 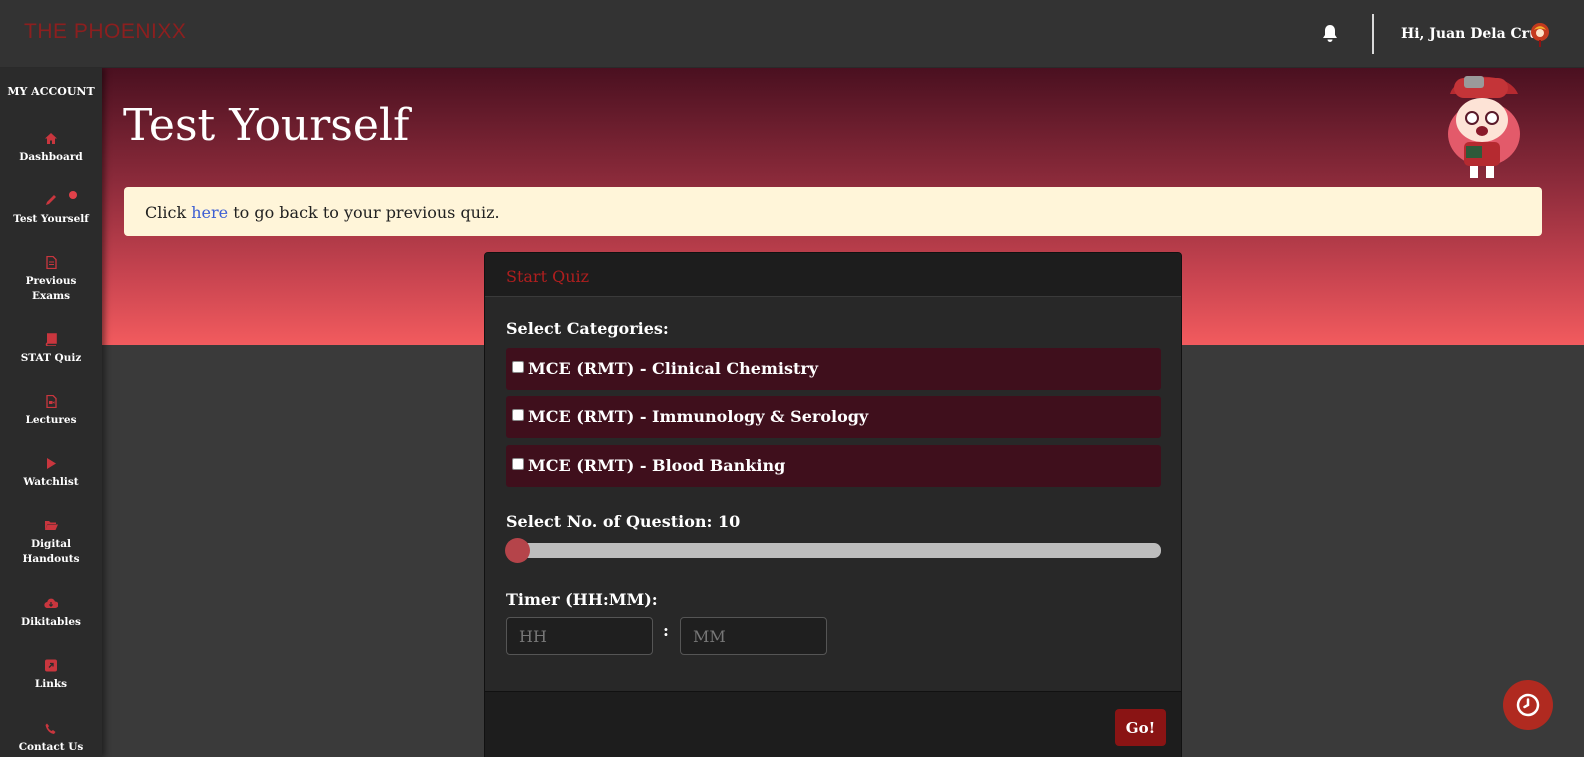 What do you see at coordinates (168, 212) in the screenshot?
I see `alert-text-prefix: Click` at bounding box center [168, 212].